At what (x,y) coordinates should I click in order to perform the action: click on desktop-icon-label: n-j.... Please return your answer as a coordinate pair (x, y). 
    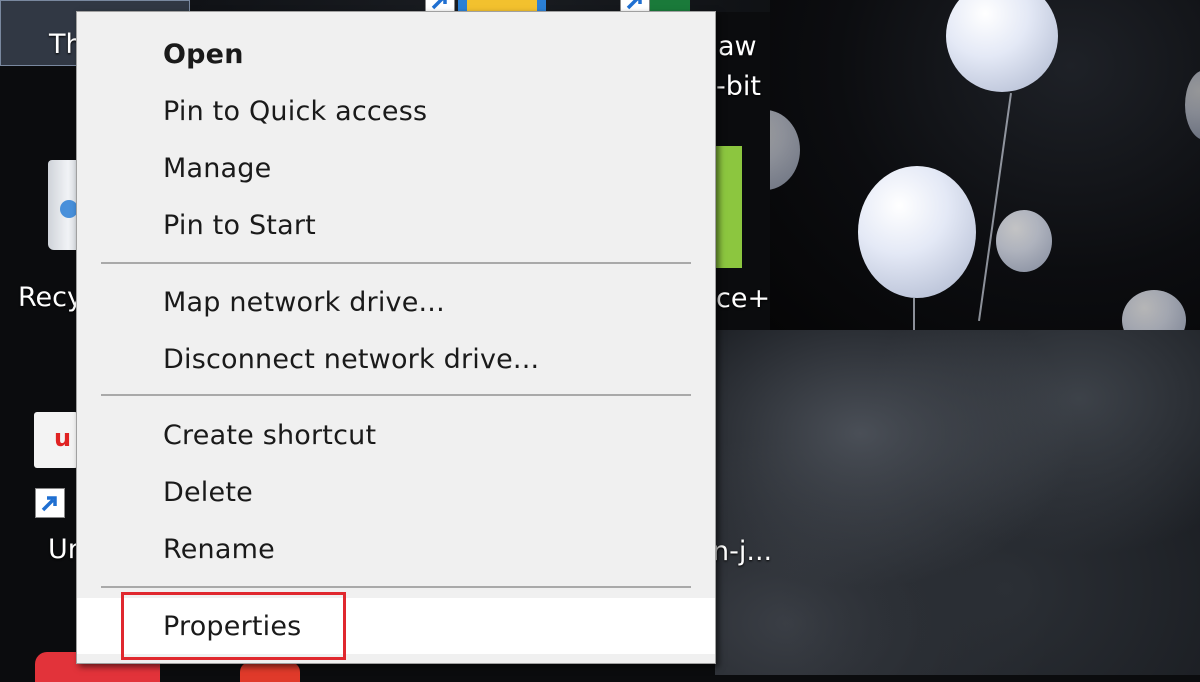
    Looking at the image, I should click on (742, 551).